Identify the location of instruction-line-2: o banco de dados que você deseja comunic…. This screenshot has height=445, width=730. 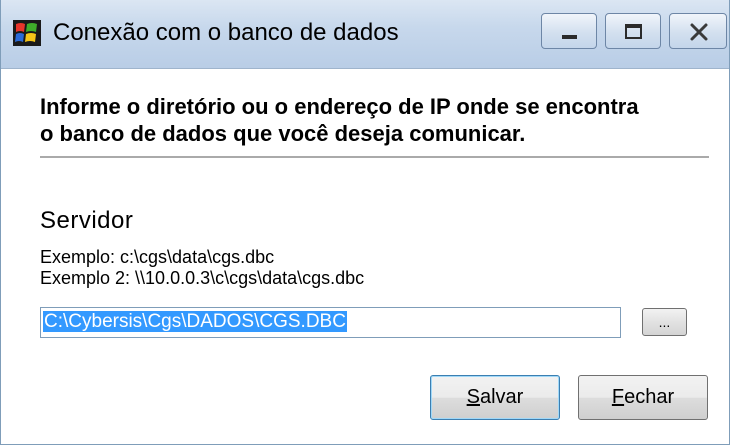
(283, 133).